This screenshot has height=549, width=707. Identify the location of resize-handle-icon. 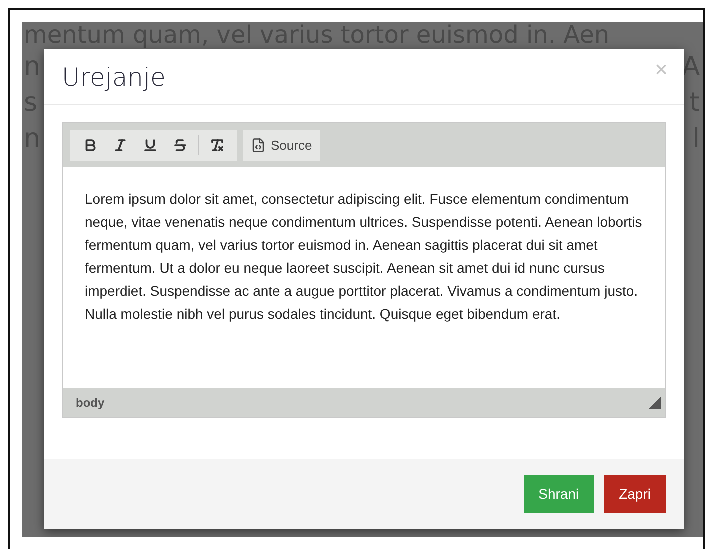
(655, 402).